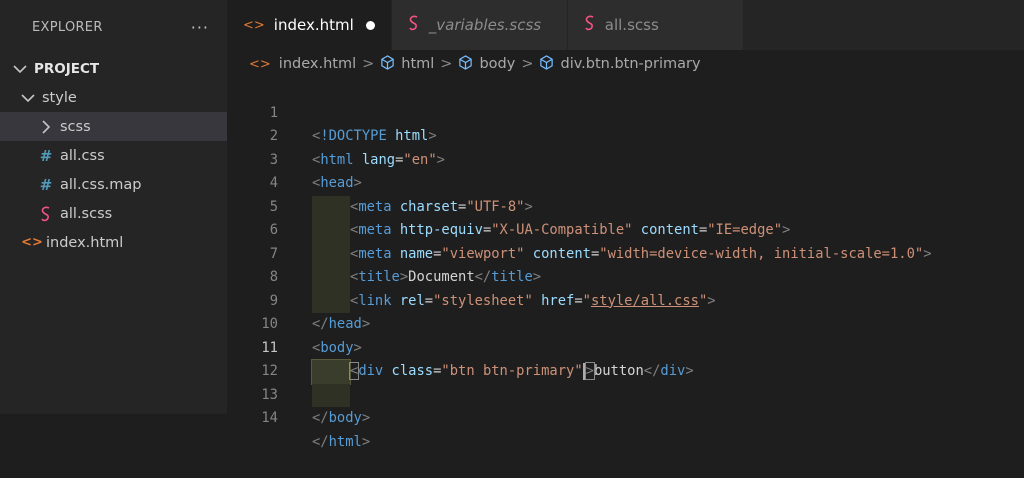 Image resolution: width=1024 pixels, height=478 pixels. Describe the element at coordinates (101, 184) in the screenshot. I see `tree-item-label: all.css.map` at that location.